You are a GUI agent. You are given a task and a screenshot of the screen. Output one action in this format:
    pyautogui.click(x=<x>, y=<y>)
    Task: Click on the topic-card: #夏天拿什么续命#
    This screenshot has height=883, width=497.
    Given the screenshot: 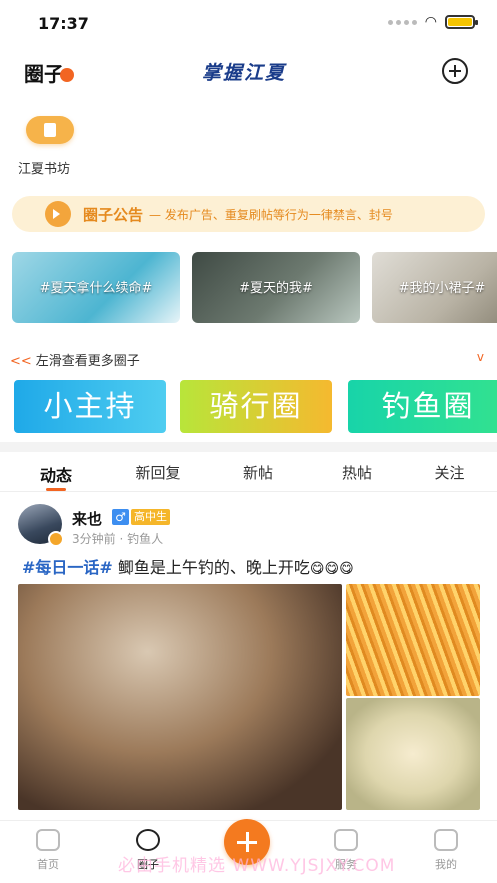 What is the action you would take?
    pyautogui.click(x=96, y=287)
    